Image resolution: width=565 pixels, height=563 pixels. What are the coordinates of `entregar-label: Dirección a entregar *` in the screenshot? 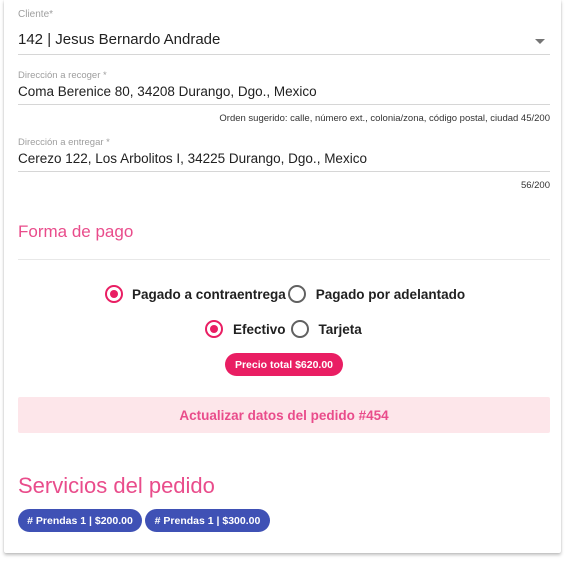 It's located at (64, 142).